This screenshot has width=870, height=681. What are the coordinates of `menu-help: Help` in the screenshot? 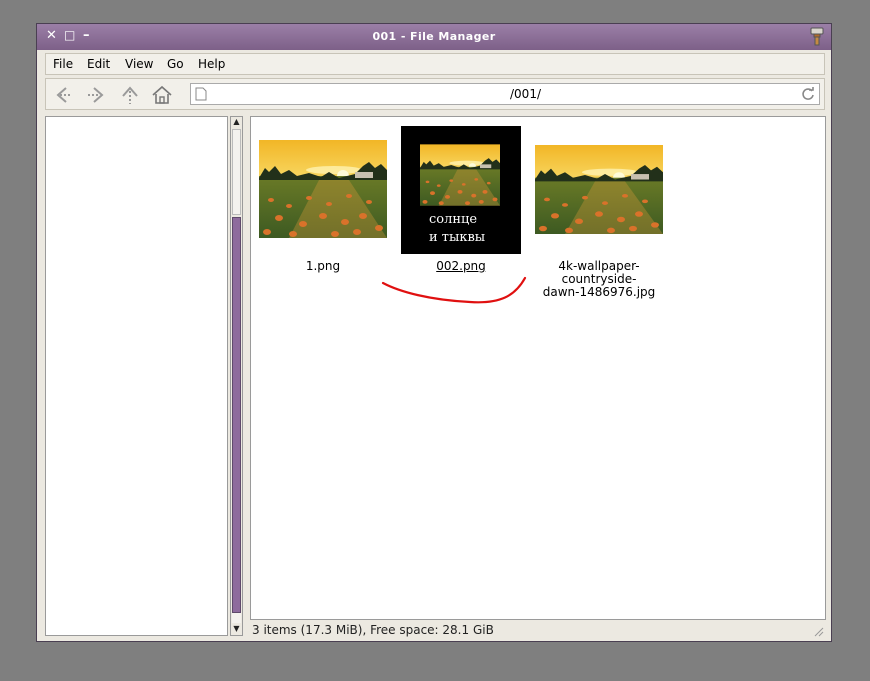 It's located at (211, 64).